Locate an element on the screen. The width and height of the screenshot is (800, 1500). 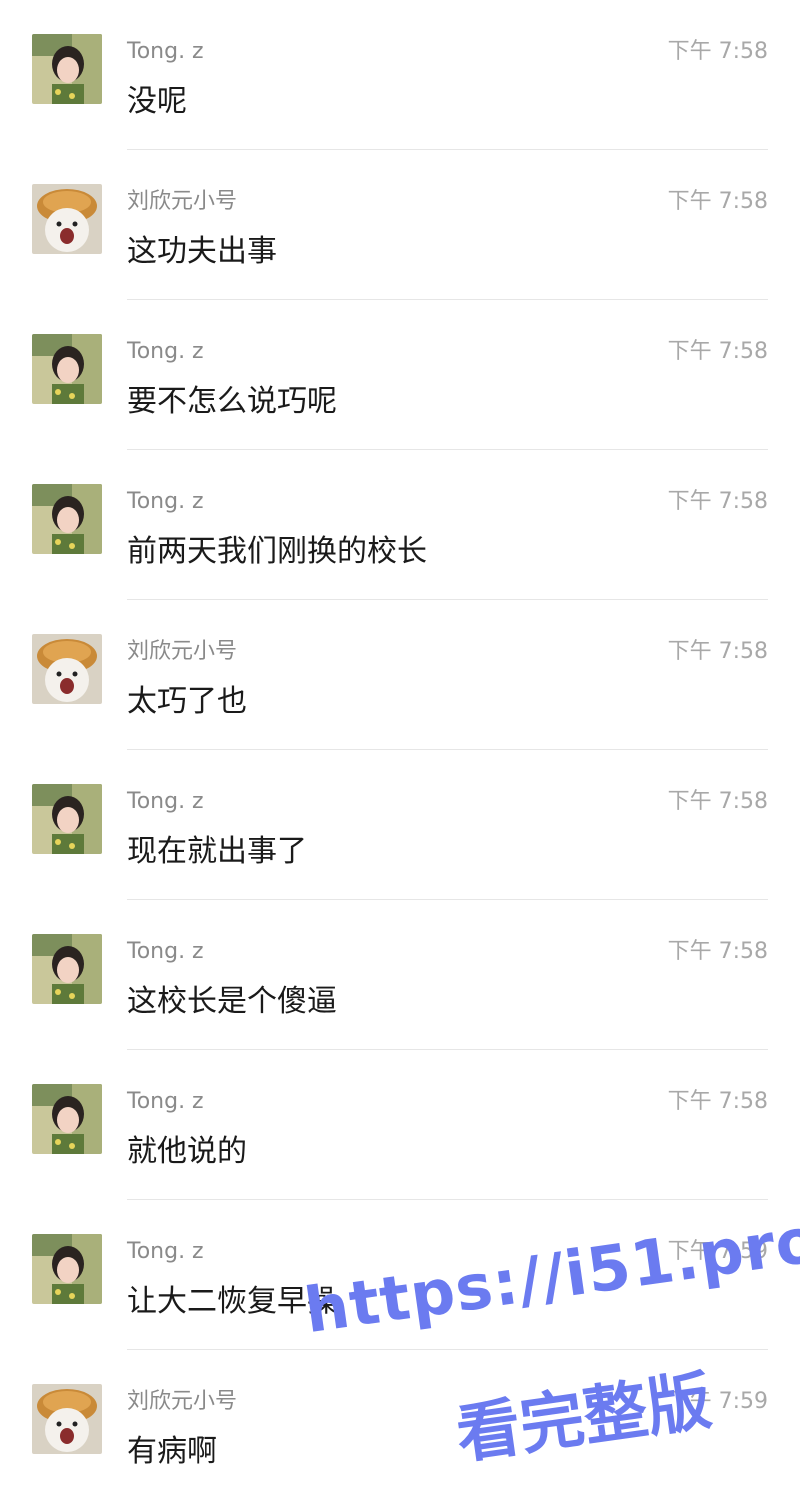
message-text: 这校长是个傻逼 is located at coordinates (232, 1001).